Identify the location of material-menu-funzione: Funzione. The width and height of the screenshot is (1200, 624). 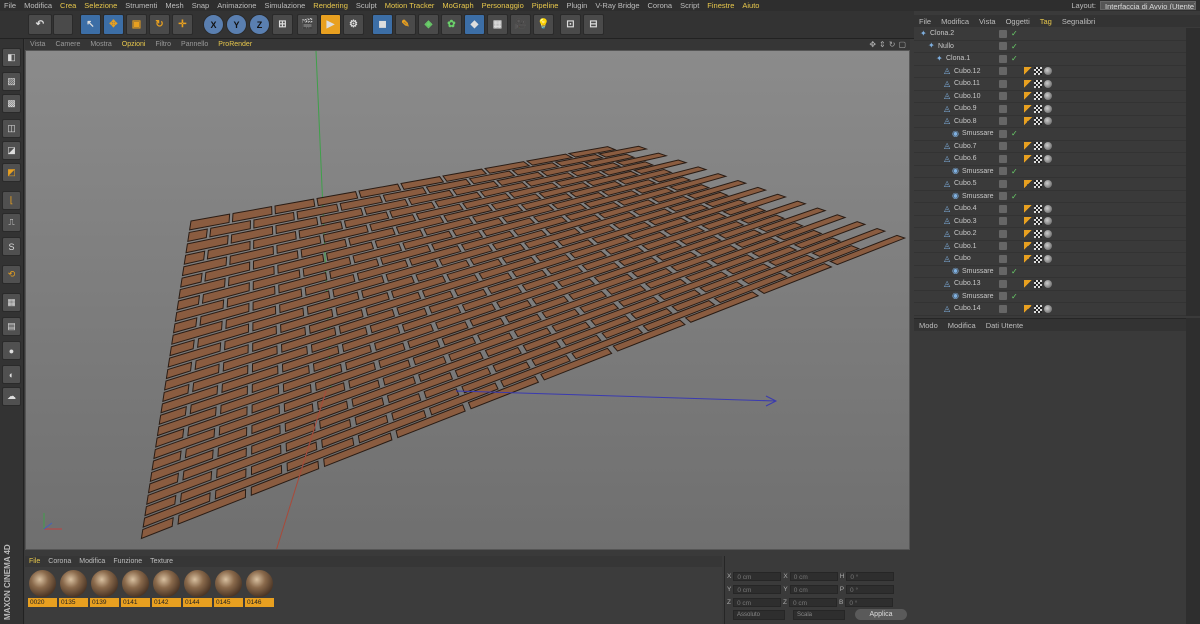
(127, 561).